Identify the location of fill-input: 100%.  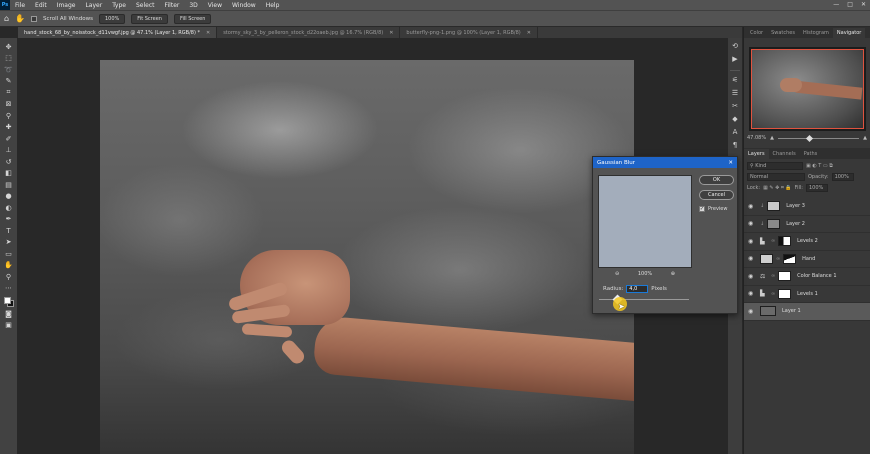
(816, 188).